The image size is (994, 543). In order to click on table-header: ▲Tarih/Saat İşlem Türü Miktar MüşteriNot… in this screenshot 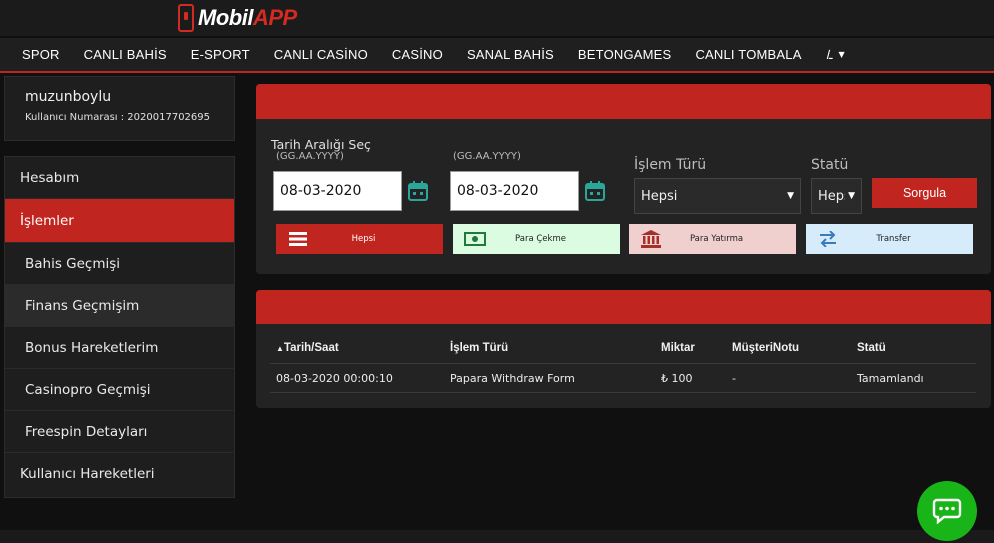, I will do `click(623, 352)`.